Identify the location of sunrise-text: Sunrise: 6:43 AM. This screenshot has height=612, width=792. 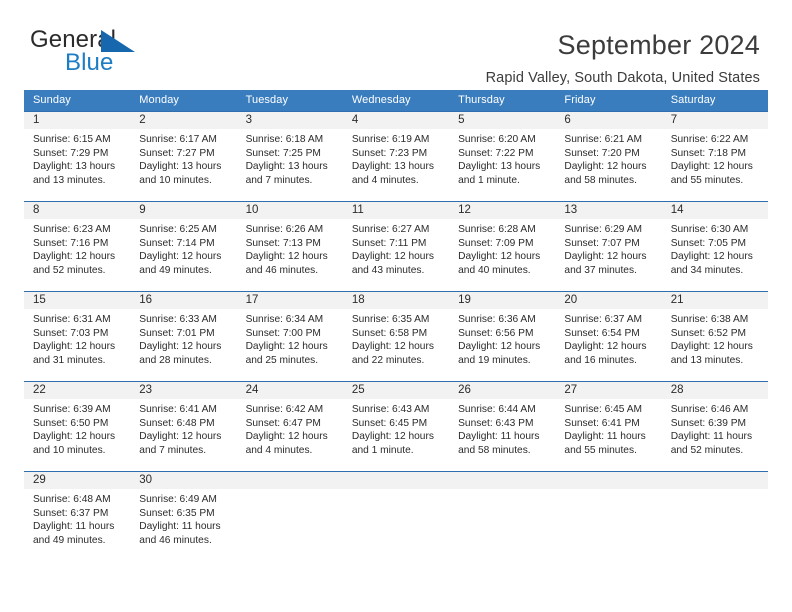
(390, 409).